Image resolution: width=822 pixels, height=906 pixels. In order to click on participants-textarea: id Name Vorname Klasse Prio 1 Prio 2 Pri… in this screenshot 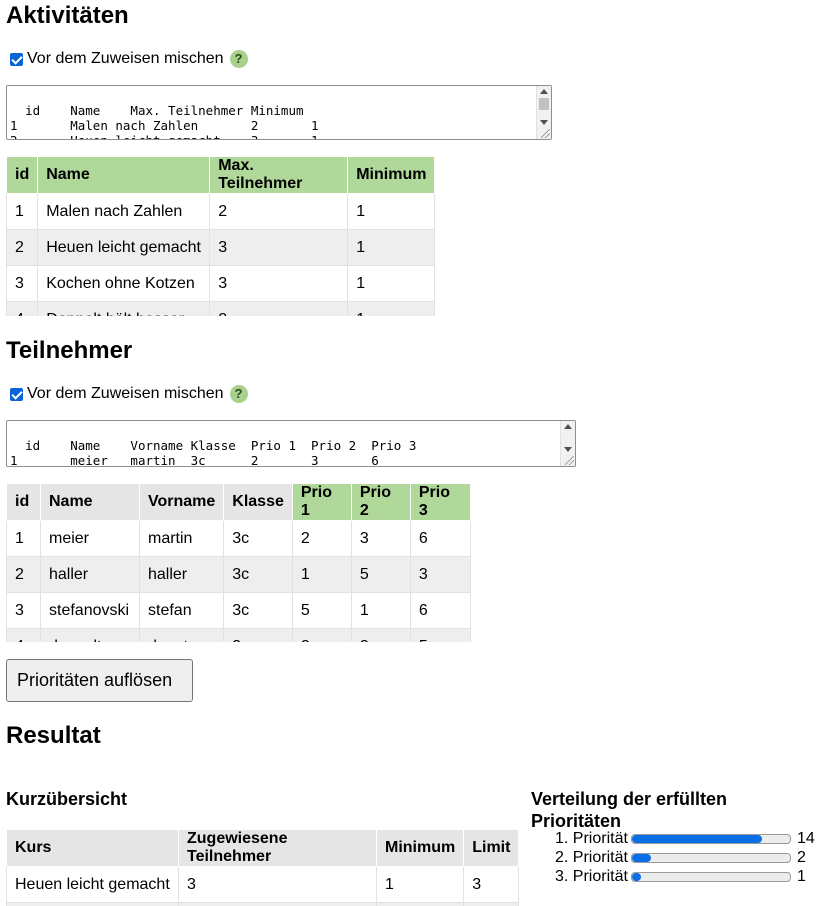, I will do `click(291, 443)`.